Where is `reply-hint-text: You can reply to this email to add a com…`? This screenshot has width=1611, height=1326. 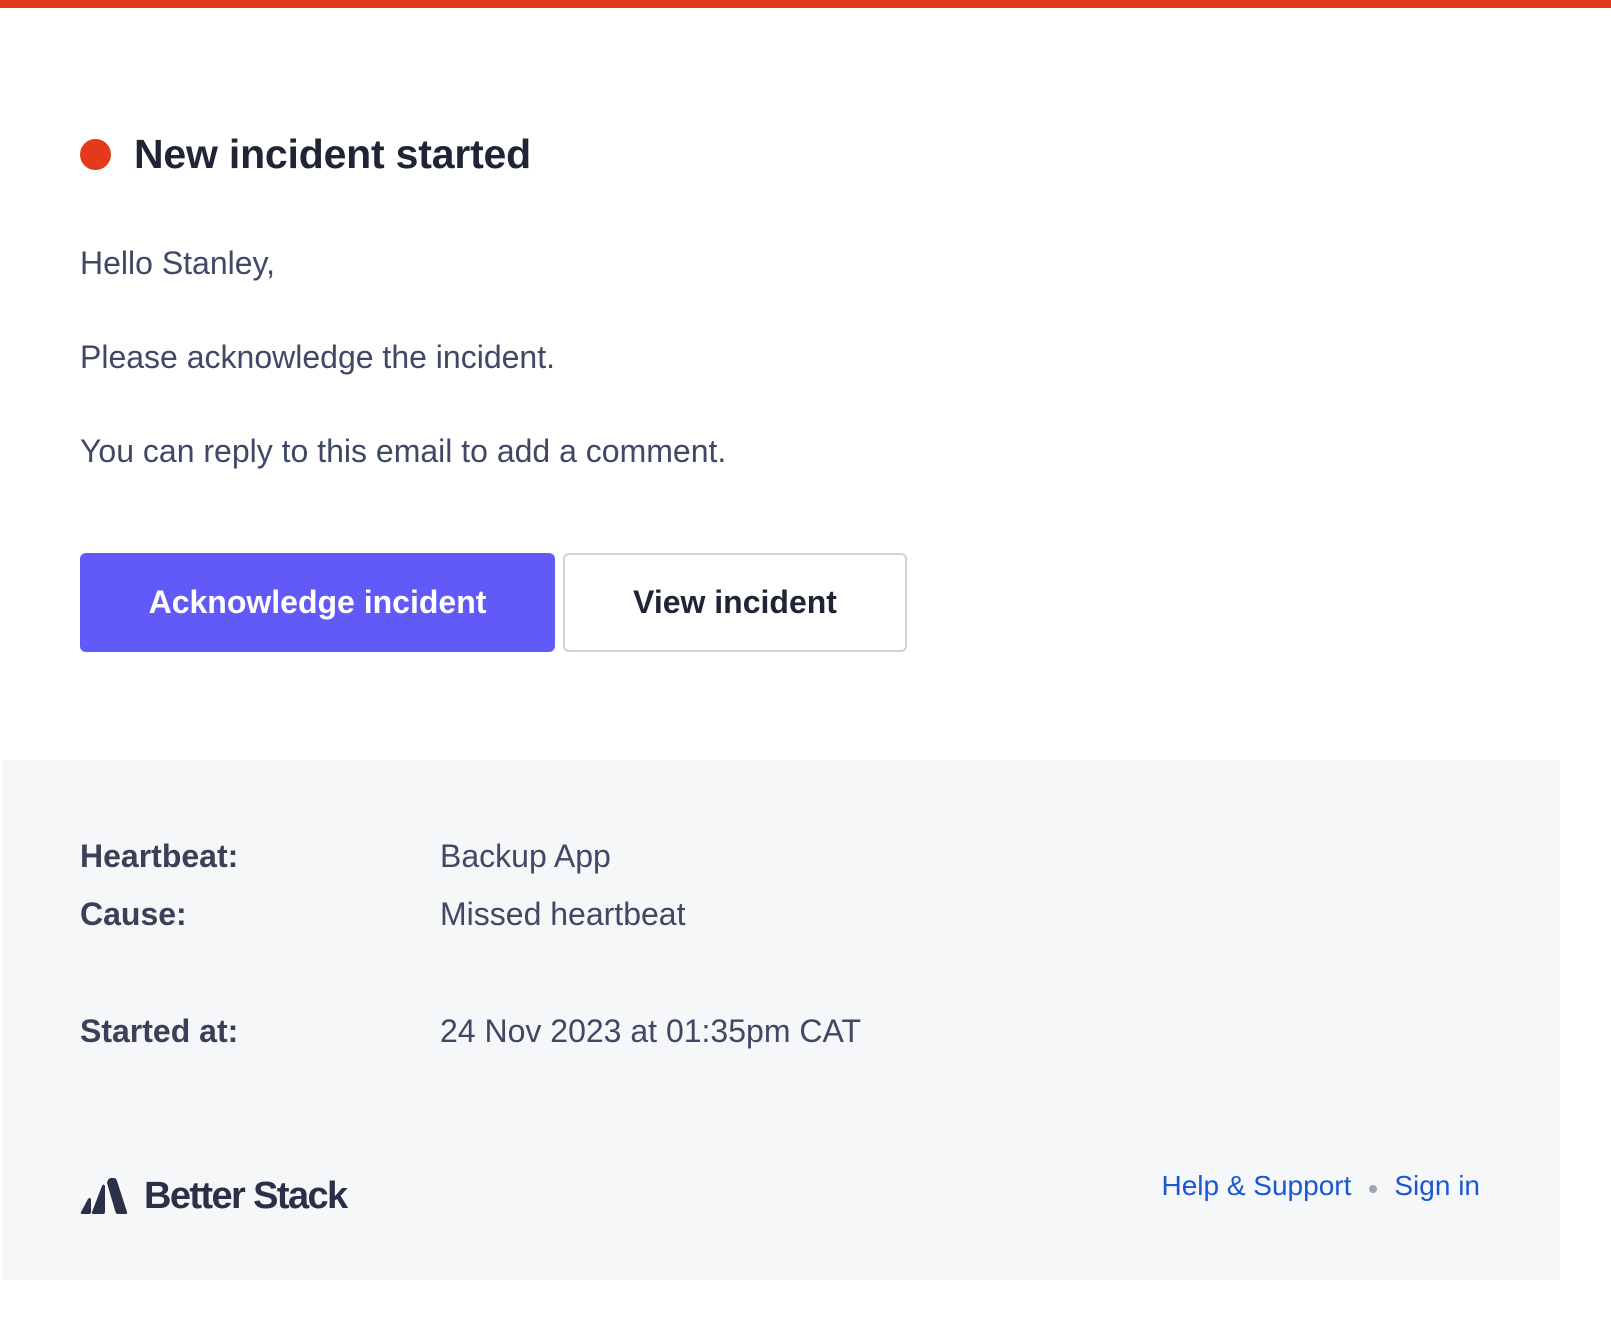
reply-hint-text: You can reply to this email to add a com… is located at coordinates (403, 451).